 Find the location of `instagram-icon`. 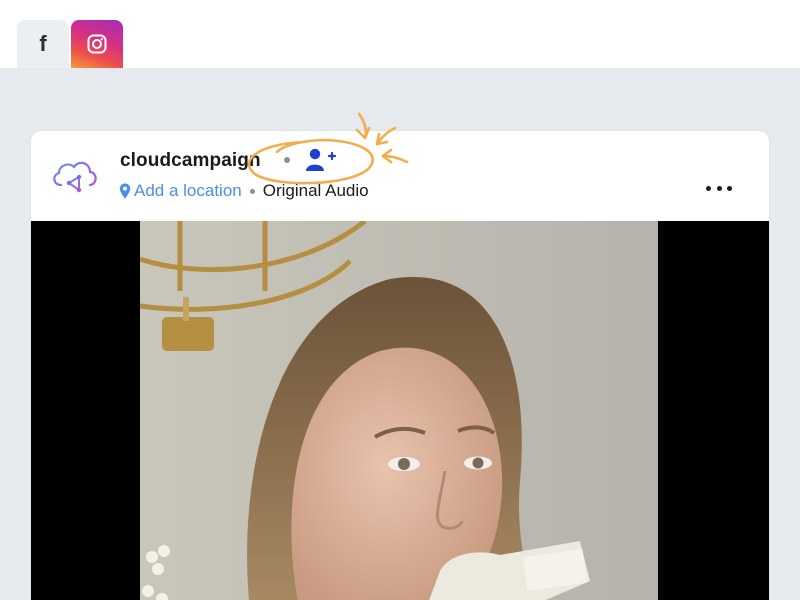

instagram-icon is located at coordinates (97, 44).